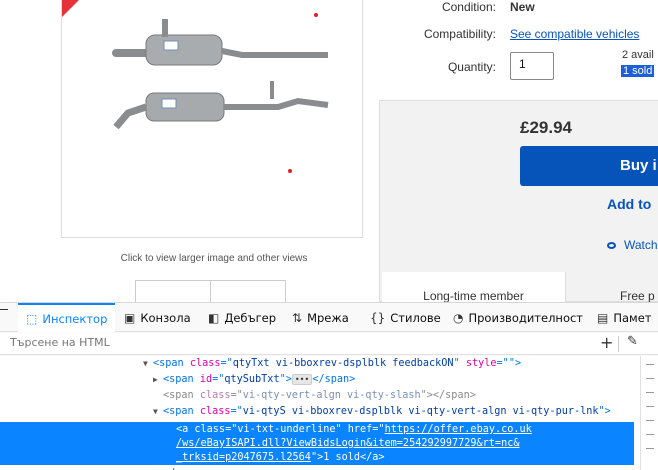  Describe the element at coordinates (632, 341) in the screenshot. I see `eyedropper-icon: ✎` at that location.